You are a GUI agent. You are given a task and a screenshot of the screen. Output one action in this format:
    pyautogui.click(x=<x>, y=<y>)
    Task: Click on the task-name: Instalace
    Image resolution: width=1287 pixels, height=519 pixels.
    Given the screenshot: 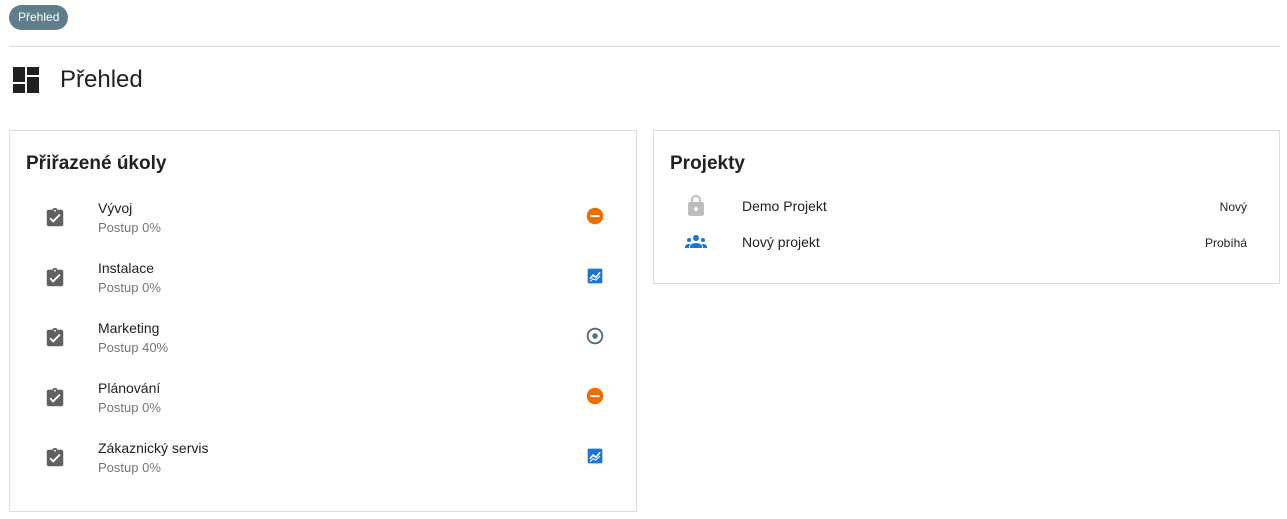 What is the action you would take?
    pyautogui.click(x=126, y=268)
    